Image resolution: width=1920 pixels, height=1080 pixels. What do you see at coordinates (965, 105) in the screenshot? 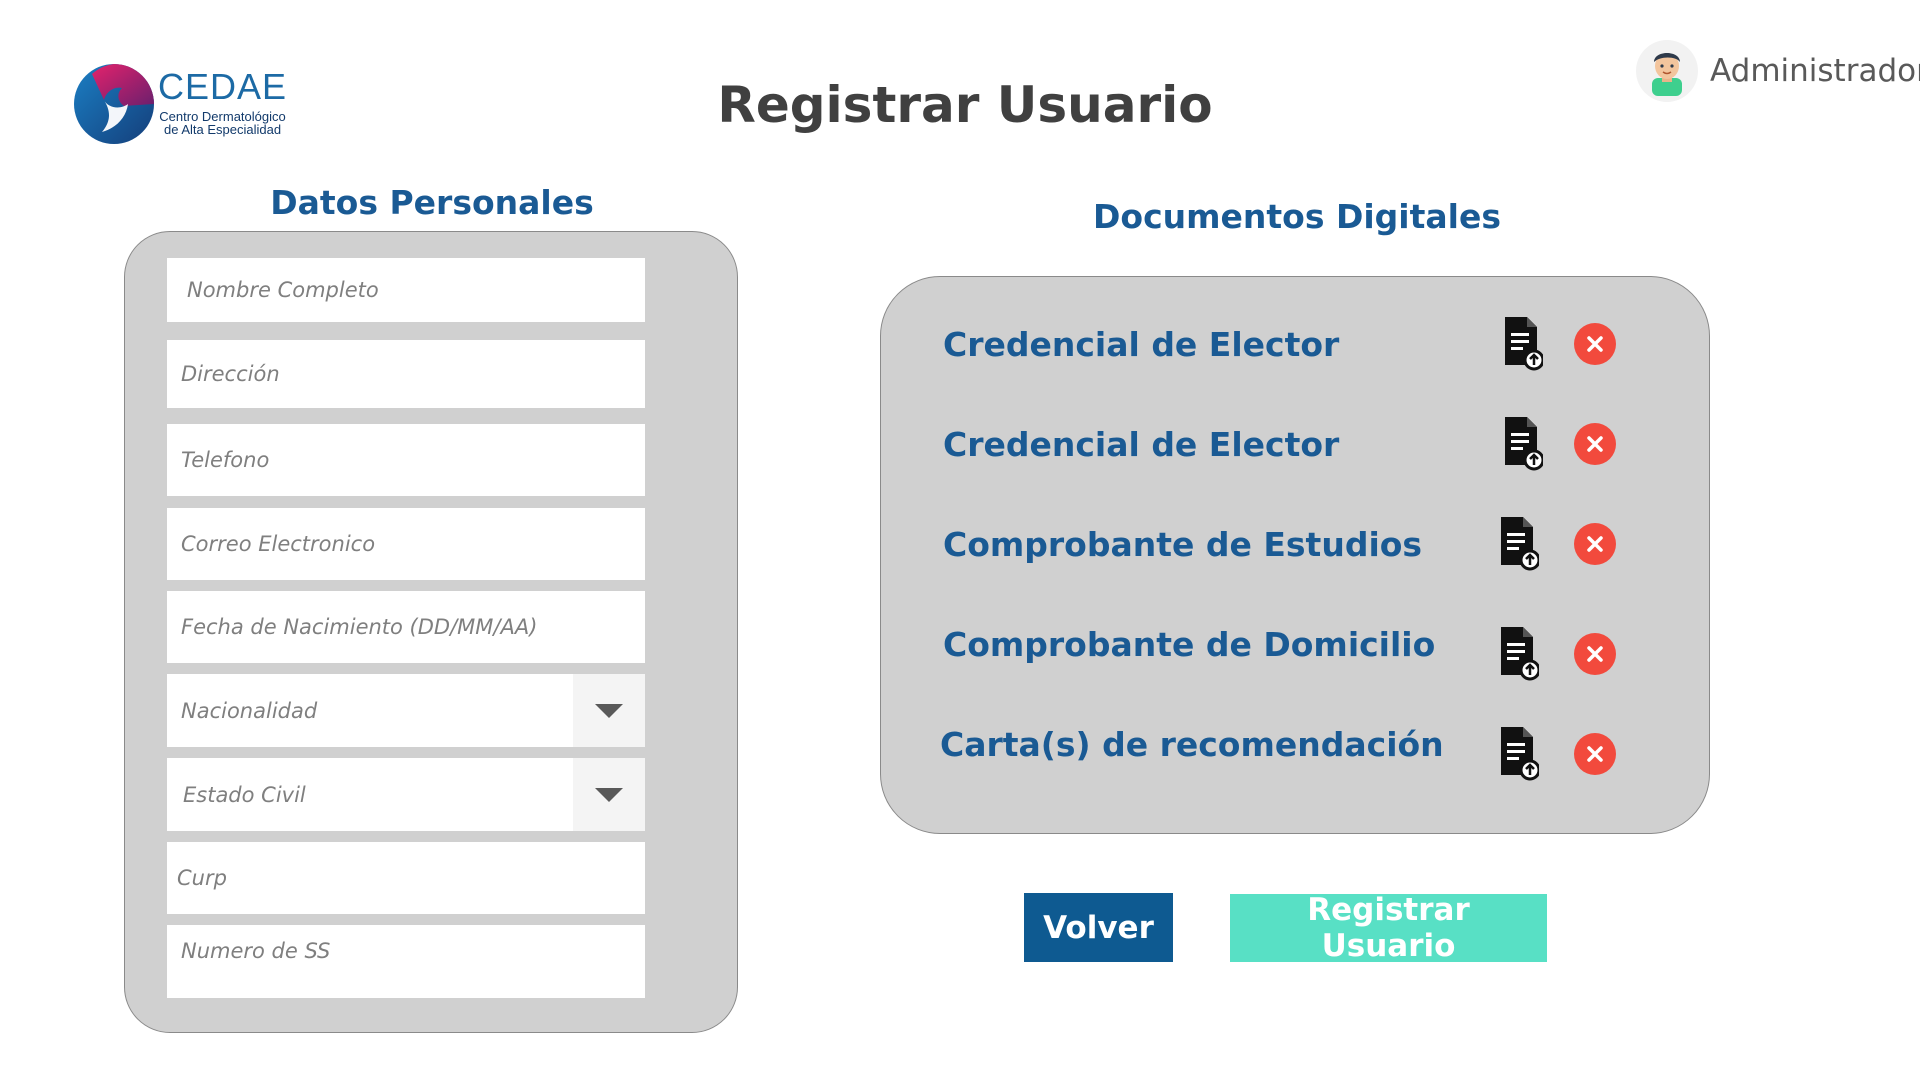
I see `page-title: Registrar Usuario` at bounding box center [965, 105].